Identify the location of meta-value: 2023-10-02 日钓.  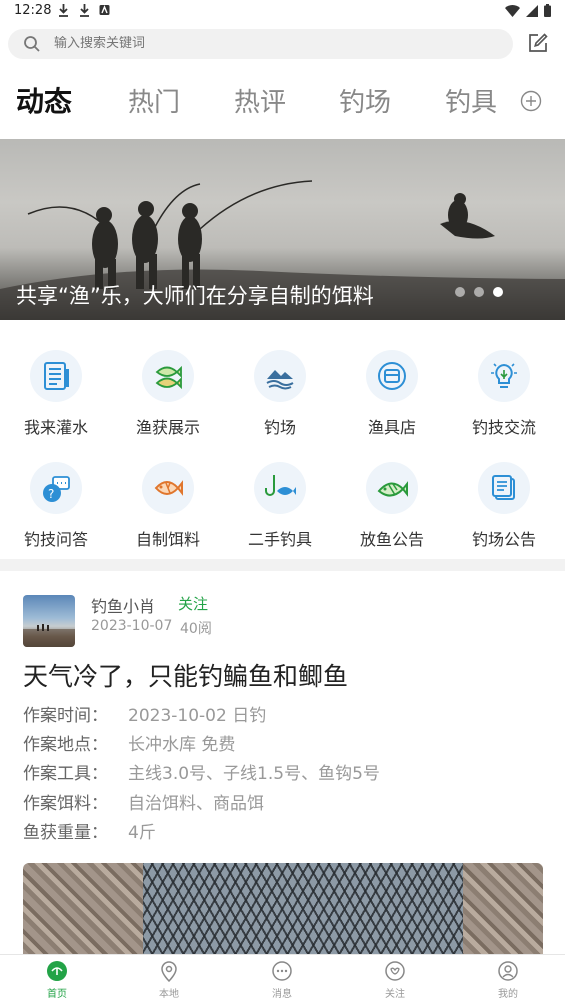
(197, 716).